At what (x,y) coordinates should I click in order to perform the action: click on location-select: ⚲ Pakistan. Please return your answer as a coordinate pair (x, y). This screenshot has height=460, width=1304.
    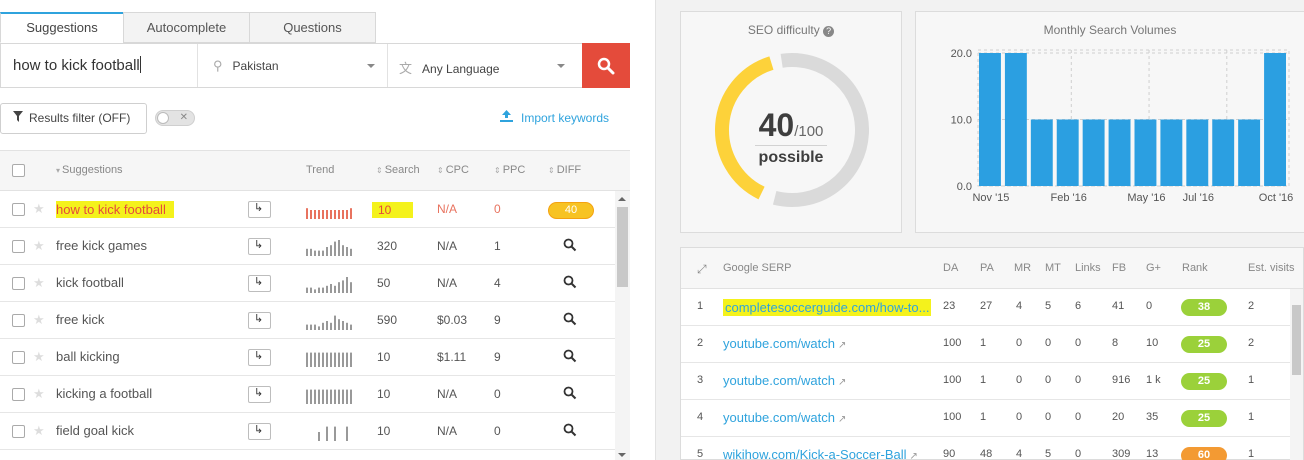
    Looking at the image, I should click on (246, 66).